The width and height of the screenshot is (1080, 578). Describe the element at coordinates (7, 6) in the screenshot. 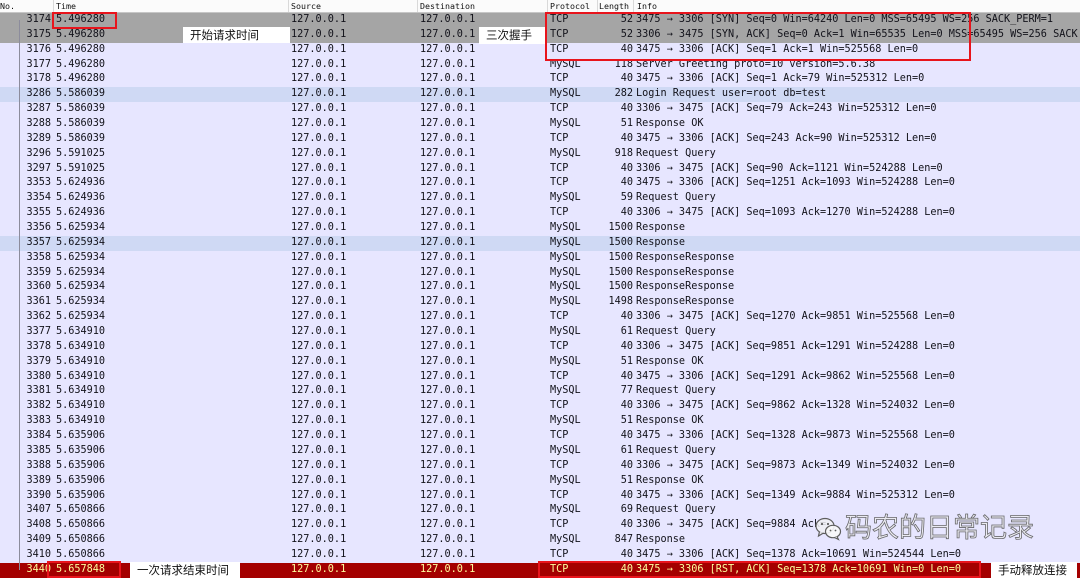

I see `column-header-no: No.` at that location.